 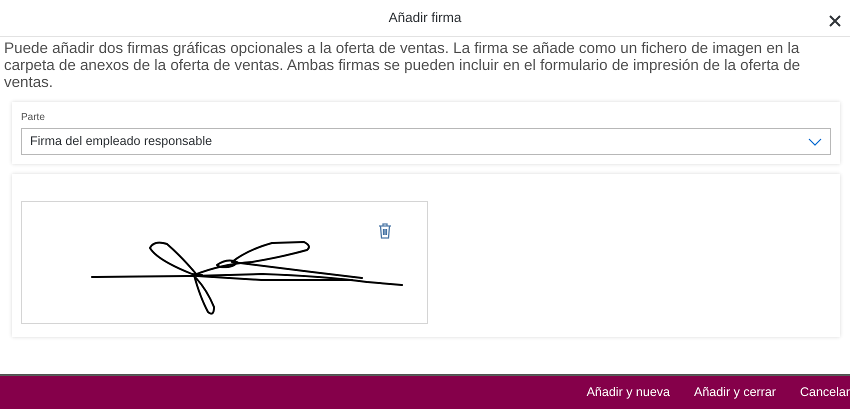 What do you see at coordinates (628, 392) in the screenshot?
I see `footer-button: Añadir y nueva` at bounding box center [628, 392].